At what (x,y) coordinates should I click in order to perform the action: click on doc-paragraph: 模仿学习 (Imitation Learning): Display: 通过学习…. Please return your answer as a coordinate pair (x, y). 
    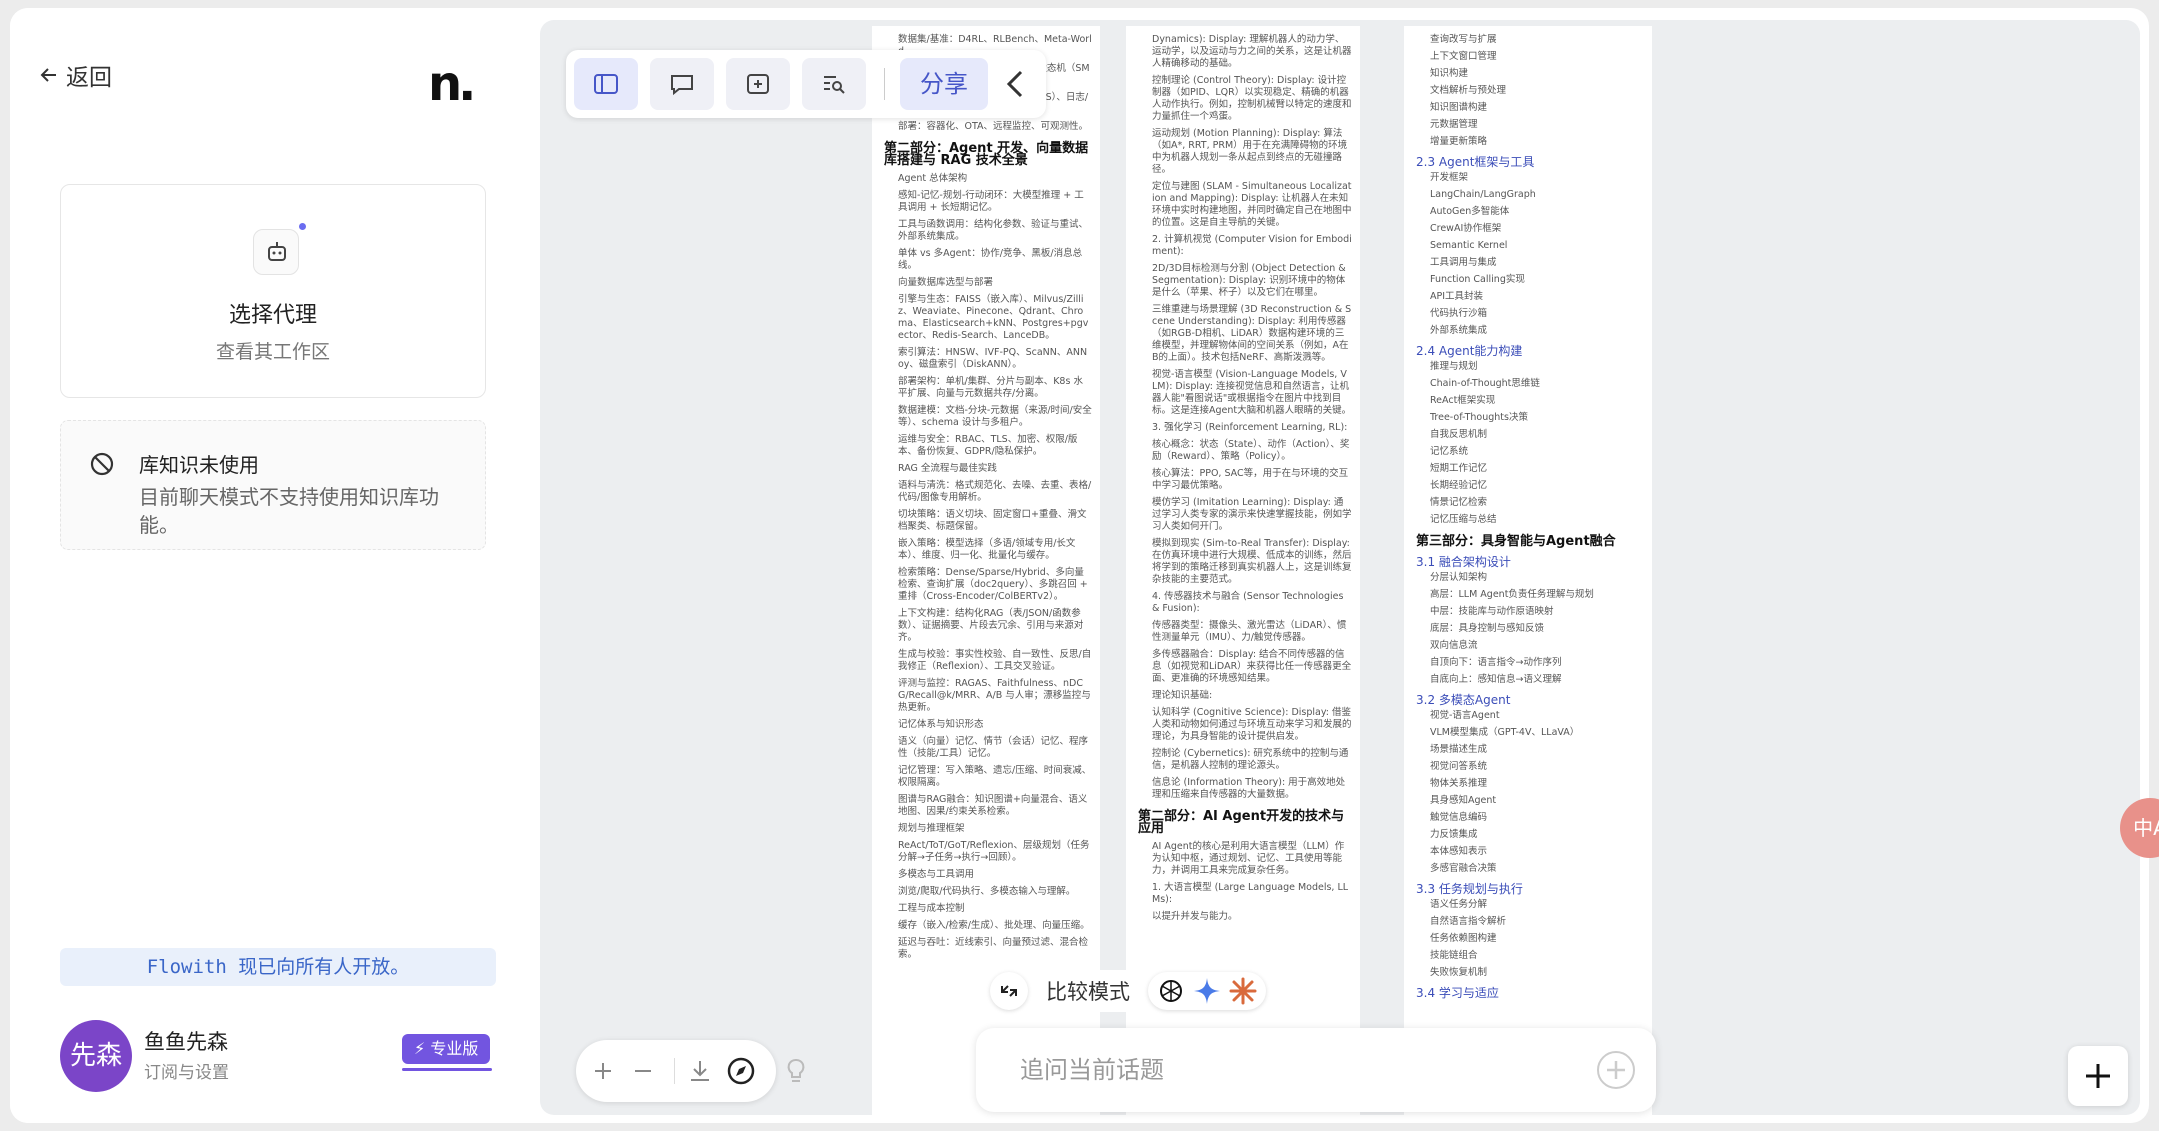
    Looking at the image, I should click on (1252, 514).